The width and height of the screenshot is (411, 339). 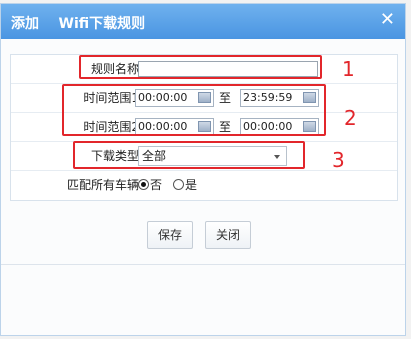 What do you see at coordinates (78, 24) in the screenshot?
I see `dialog-title: 添加 Wifi下载规则` at bounding box center [78, 24].